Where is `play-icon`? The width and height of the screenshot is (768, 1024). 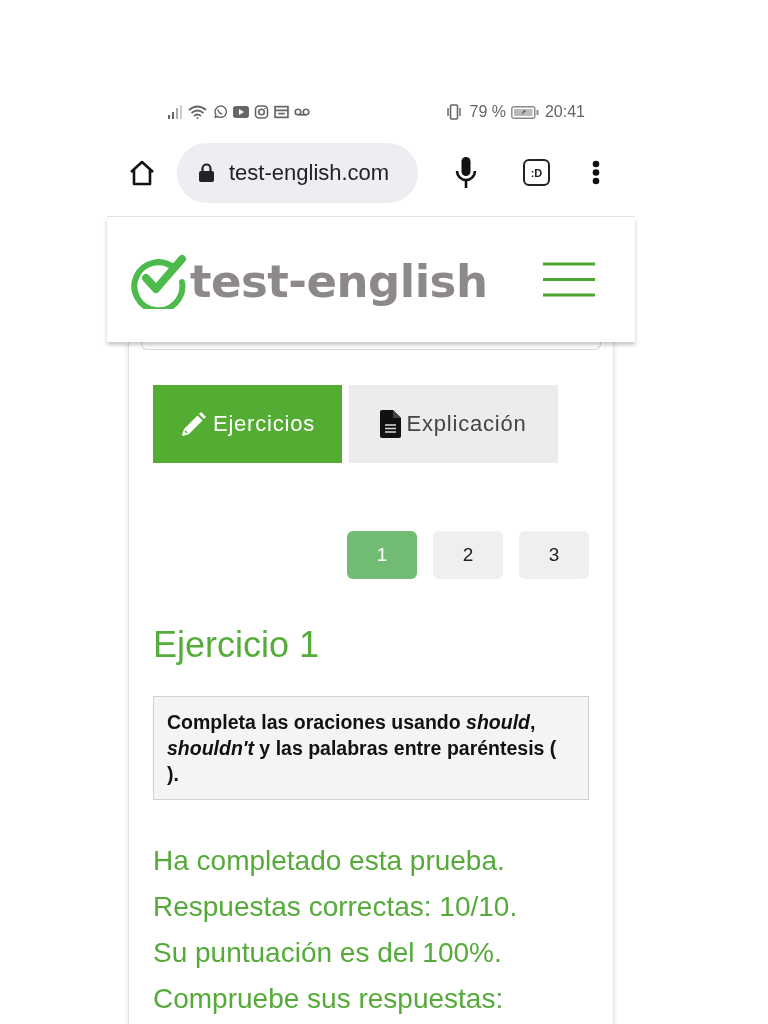 play-icon is located at coordinates (241, 112).